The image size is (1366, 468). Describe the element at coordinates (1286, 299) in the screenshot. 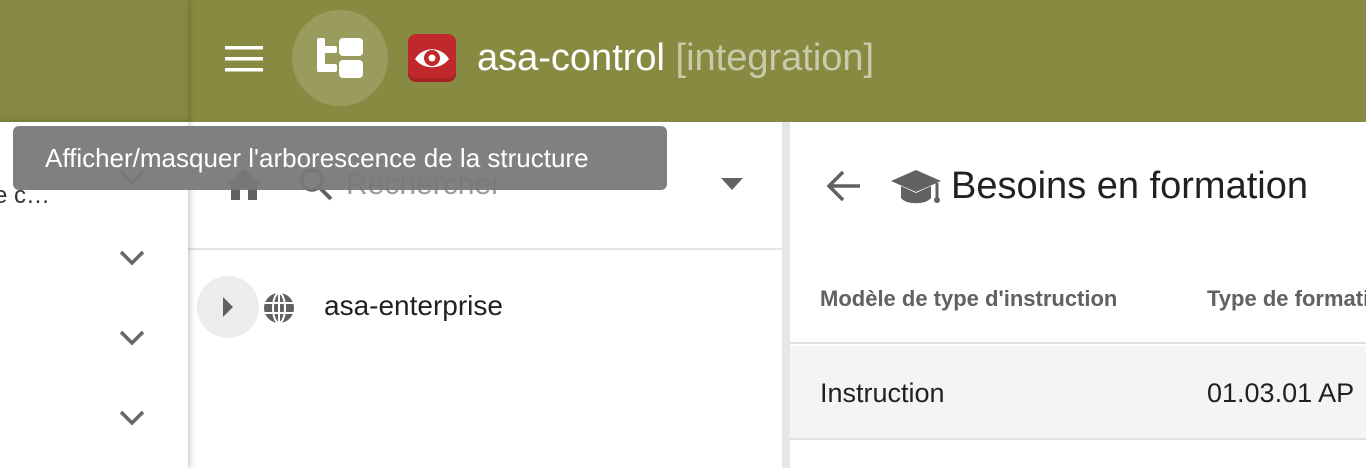

I see `column-header-training-type: Type de formati` at that location.